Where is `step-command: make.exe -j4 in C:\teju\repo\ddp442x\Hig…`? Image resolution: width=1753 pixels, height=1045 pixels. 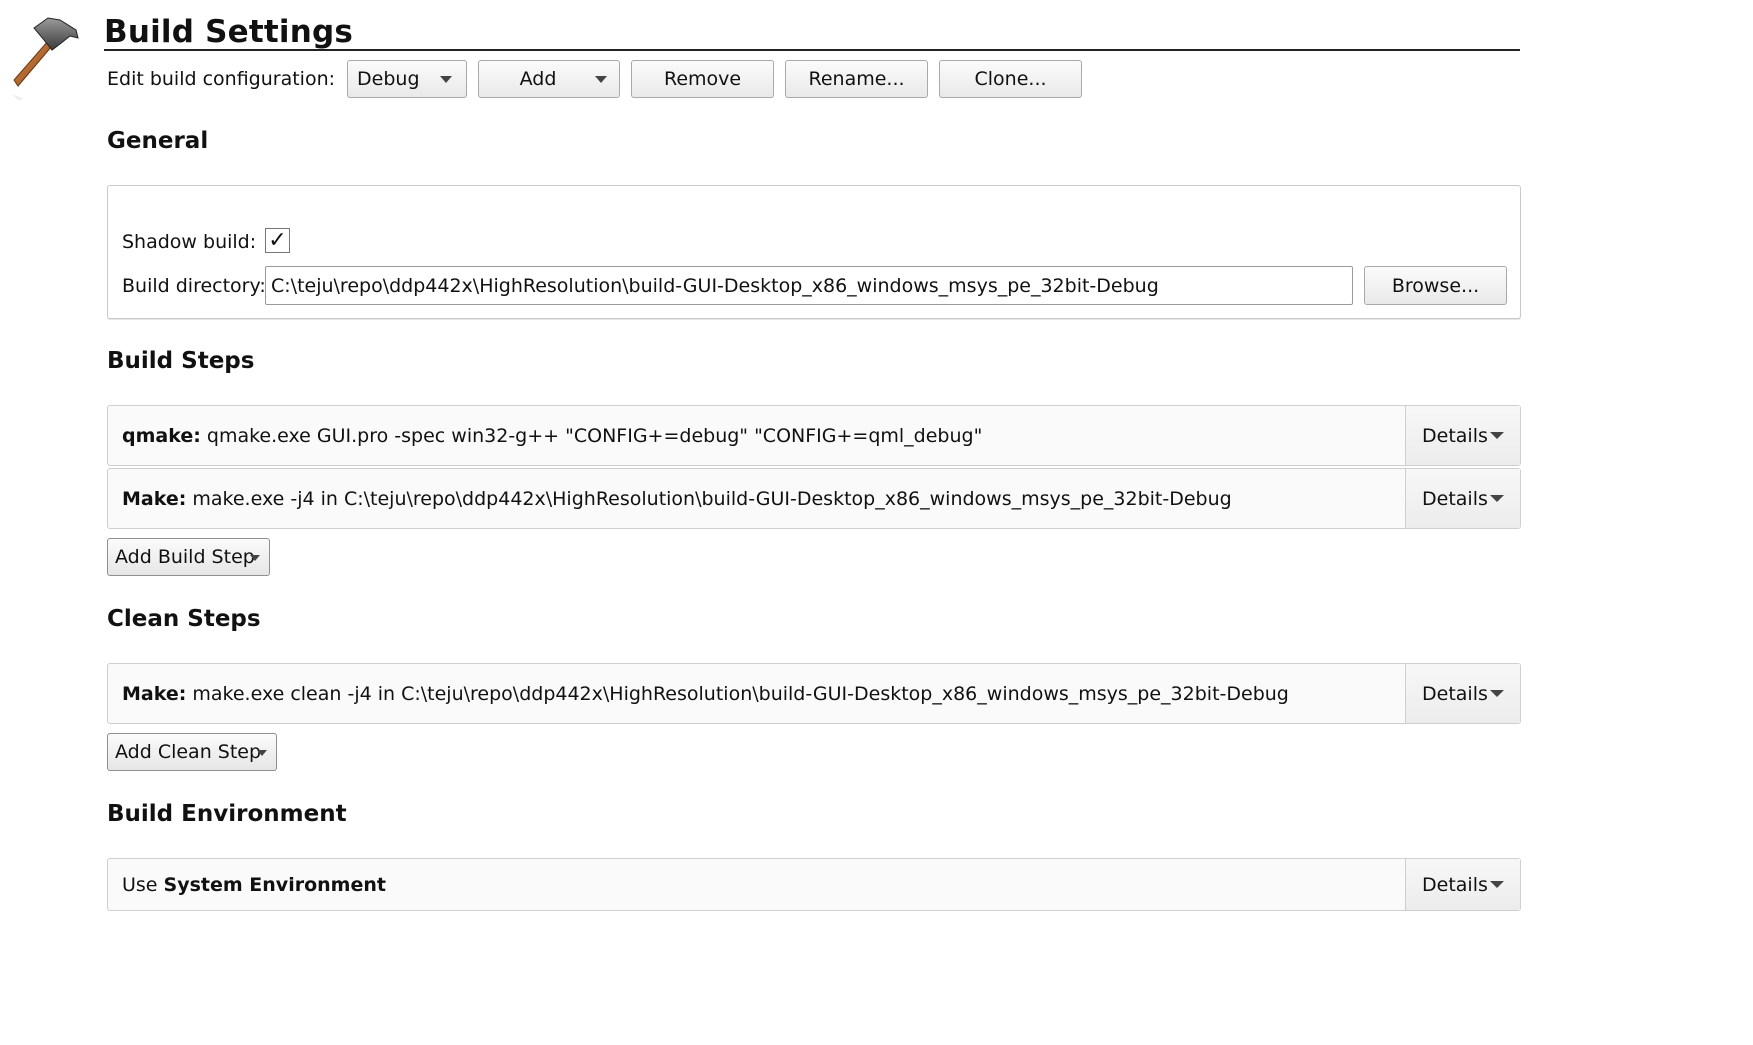 step-command: make.exe -j4 in C:\teju\repo\ddp442x\Hig… is located at coordinates (709, 498).